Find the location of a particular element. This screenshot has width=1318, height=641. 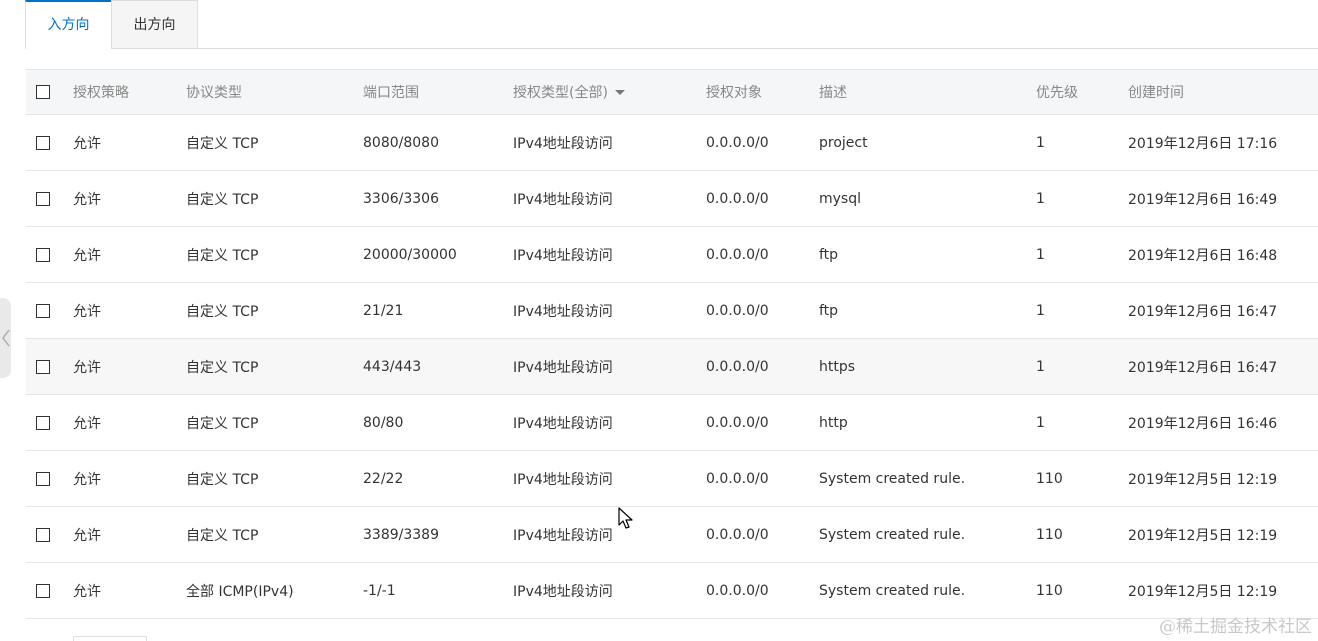

column-header-port: 端口范围 is located at coordinates (391, 93).